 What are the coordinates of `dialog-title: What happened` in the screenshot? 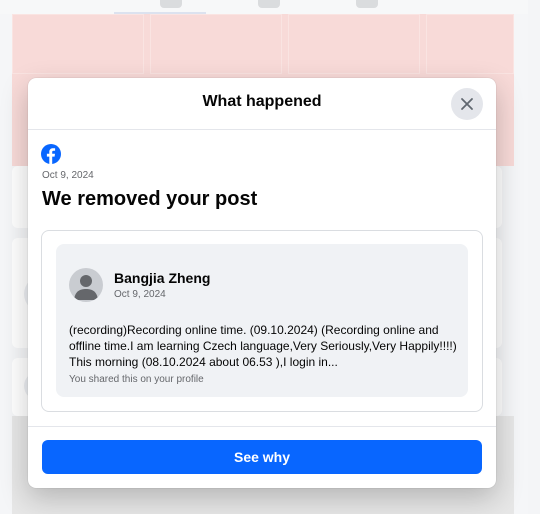 It's located at (262, 101).